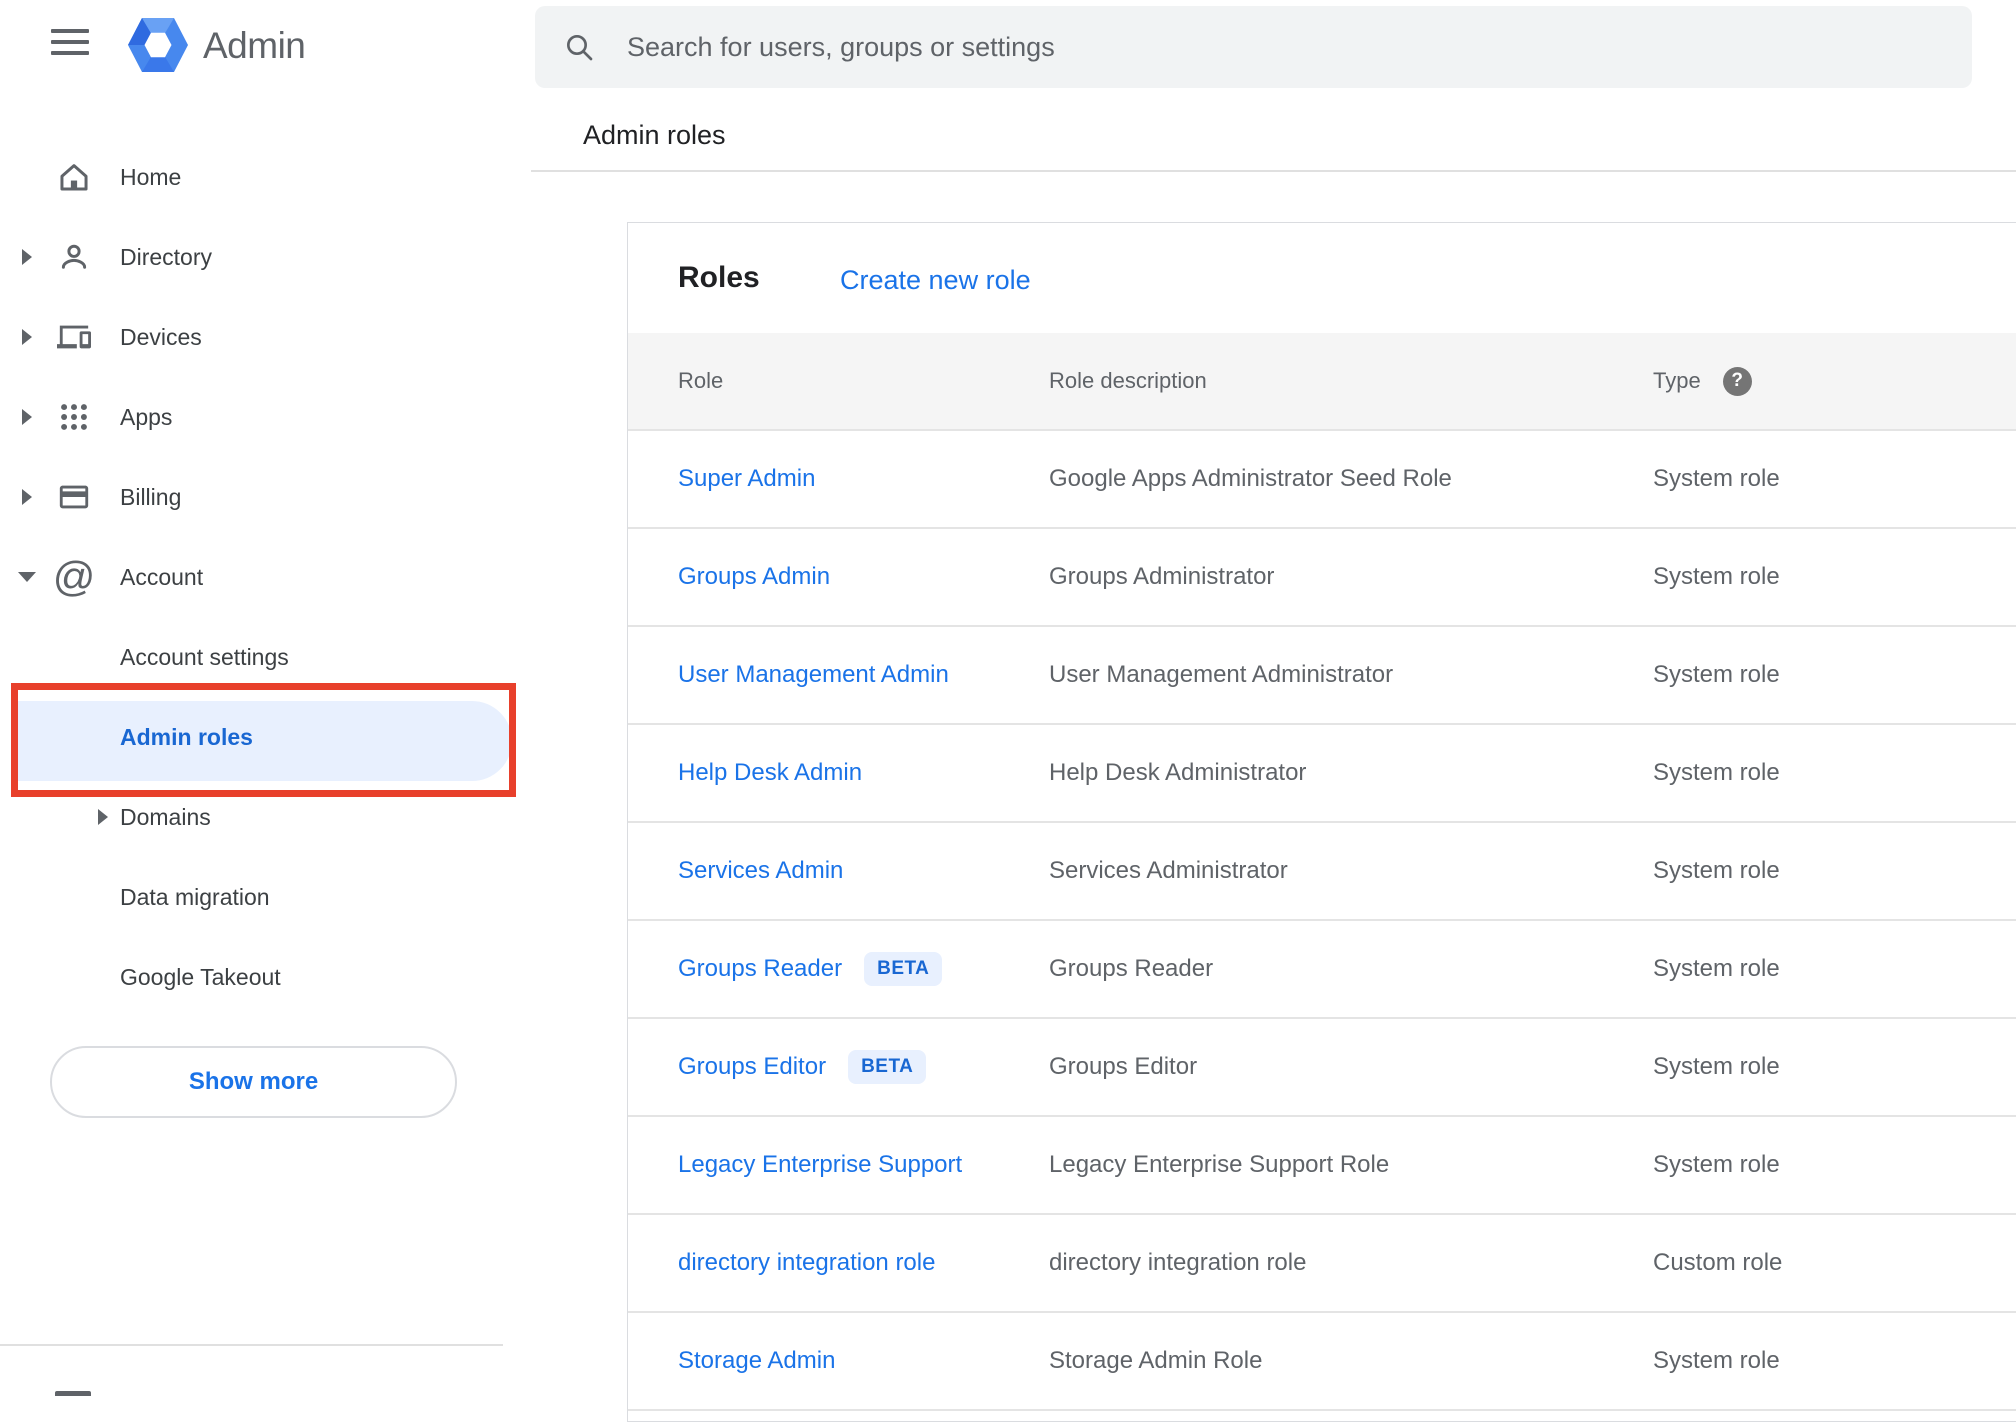 The height and width of the screenshot is (1422, 2016). What do you see at coordinates (186, 736) in the screenshot?
I see `sidebar-item-label: Admin roles` at bounding box center [186, 736].